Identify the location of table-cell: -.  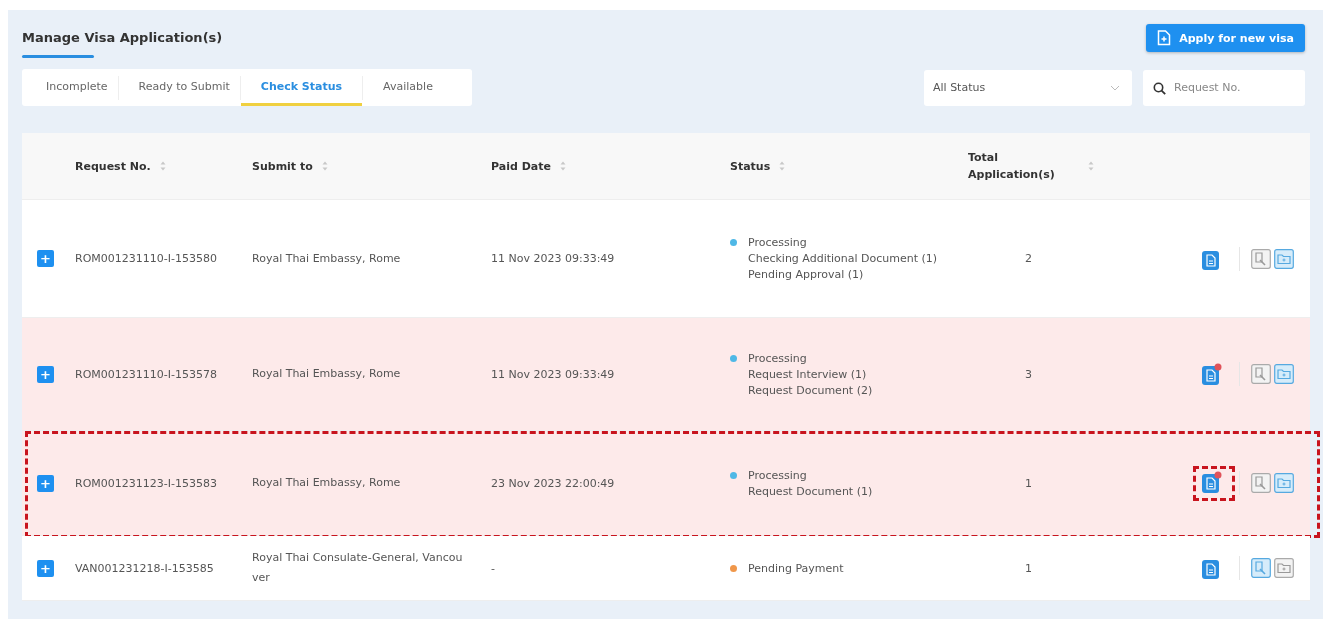
(493, 568).